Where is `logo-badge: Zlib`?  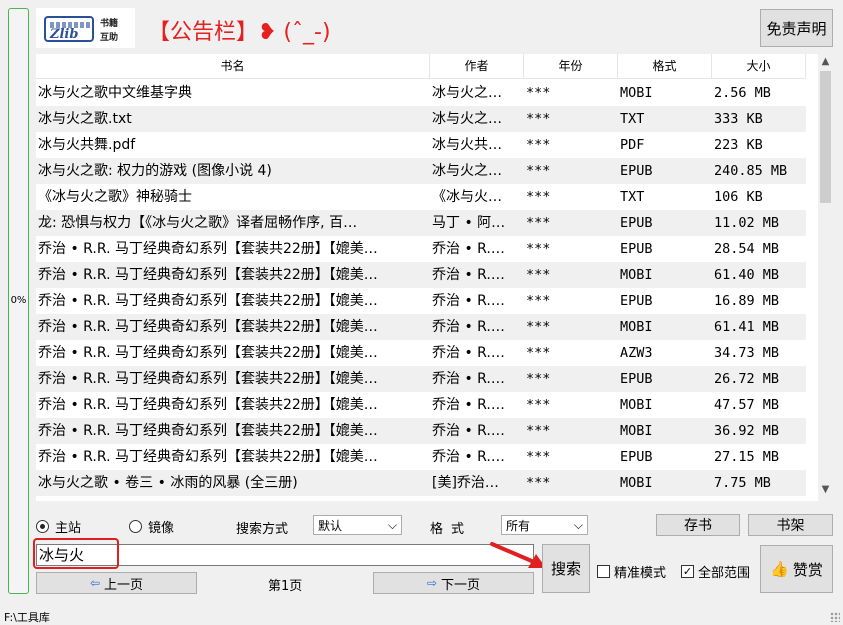 logo-badge: Zlib is located at coordinates (69, 29).